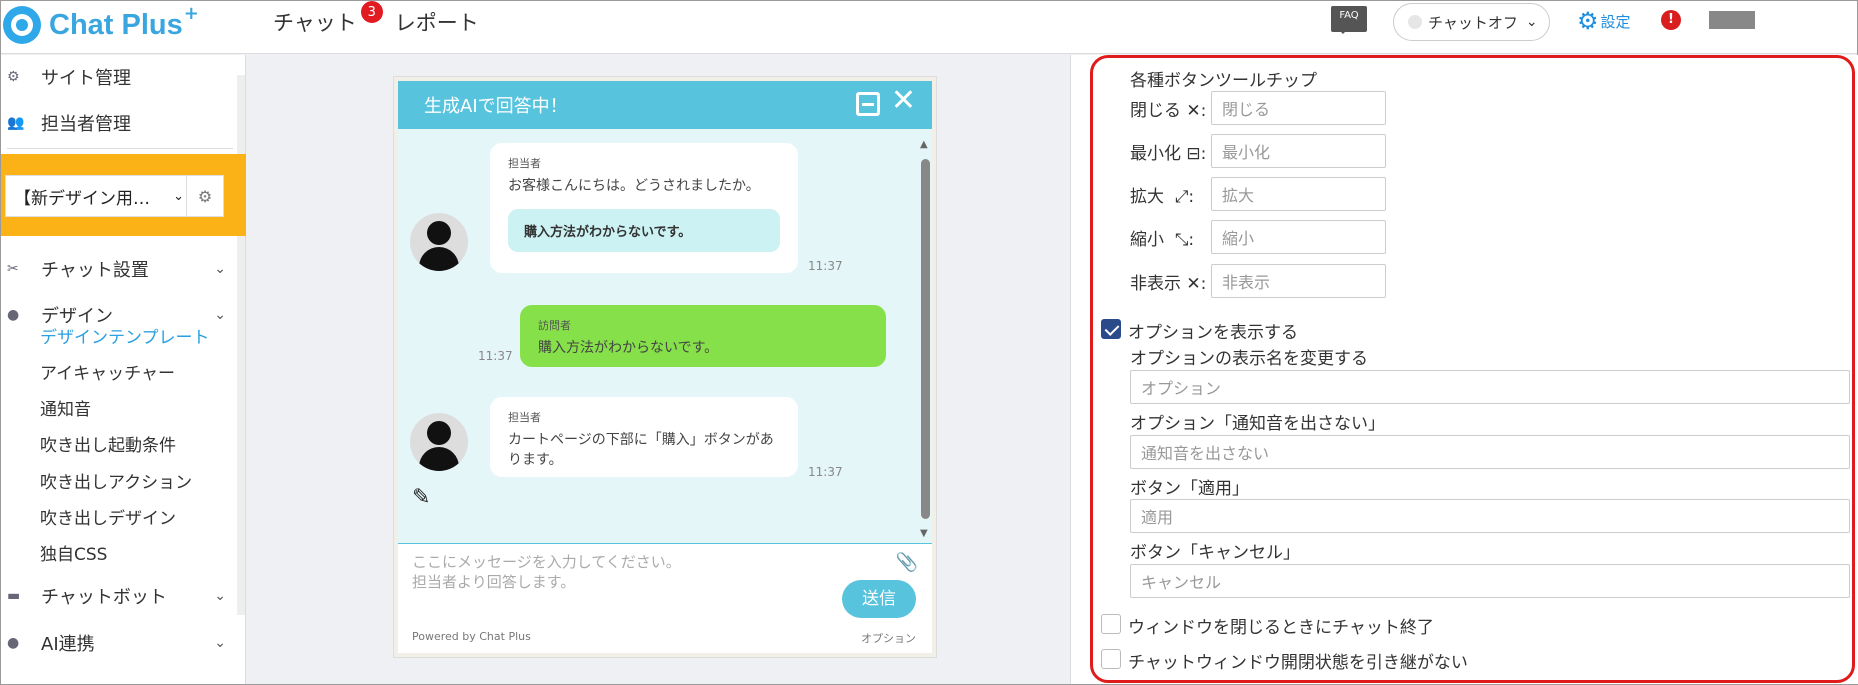  Describe the element at coordinates (1249, 359) in the screenshot. I see `option-name-label: オプションの表示名を変更する` at that location.